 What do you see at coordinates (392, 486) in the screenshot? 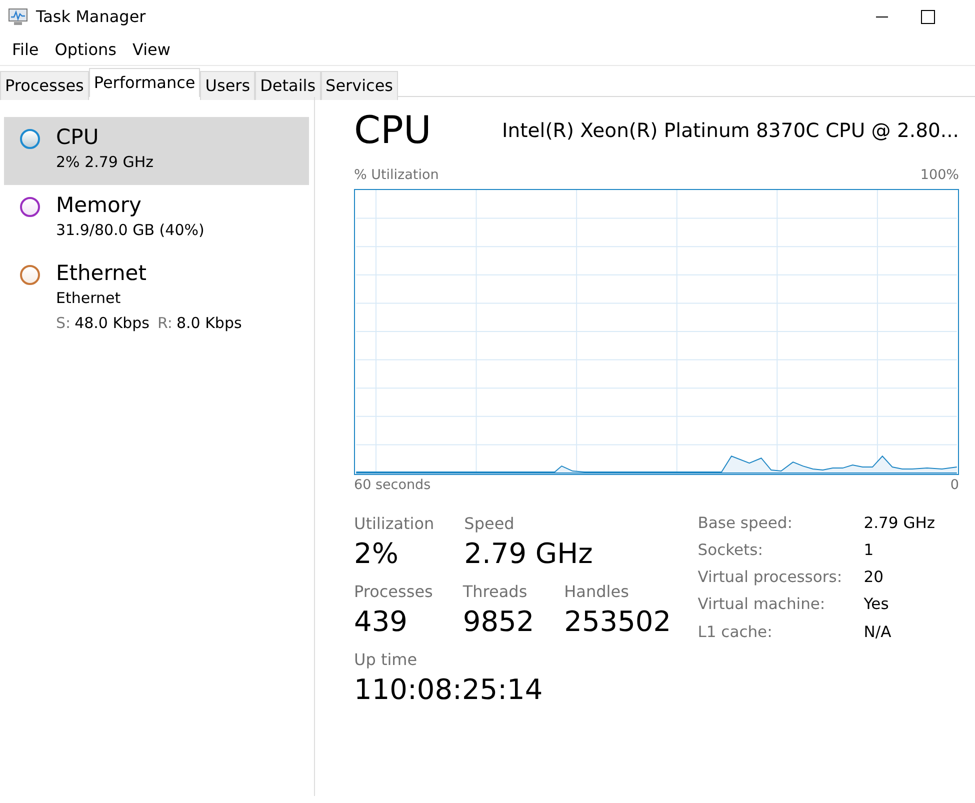
I see `axis-label: 60 seconds` at bounding box center [392, 486].